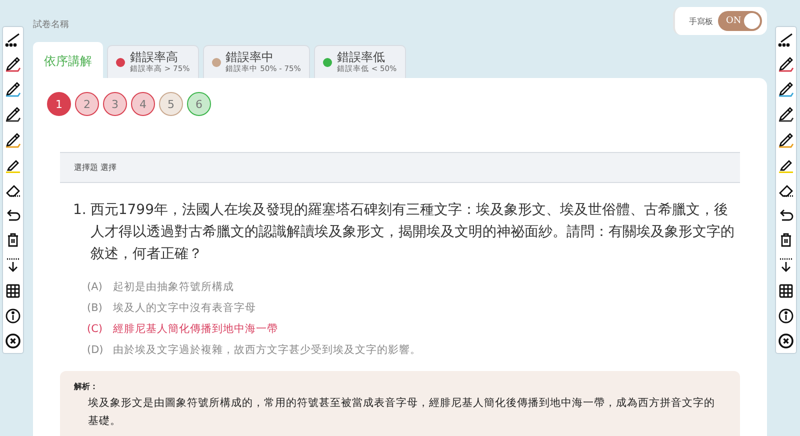 Image resolution: width=800 pixels, height=436 pixels. Describe the element at coordinates (413, 308) in the screenshot. I see `answer-option: (B) 埃及人的文字中沒有表音字母` at that location.